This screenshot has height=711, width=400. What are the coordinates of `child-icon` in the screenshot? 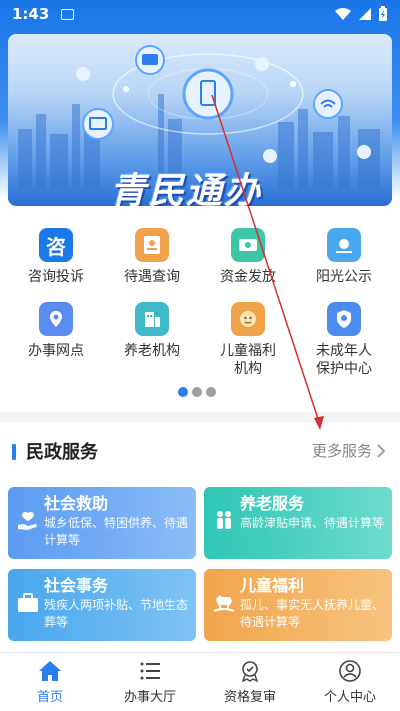 It's located at (248, 319).